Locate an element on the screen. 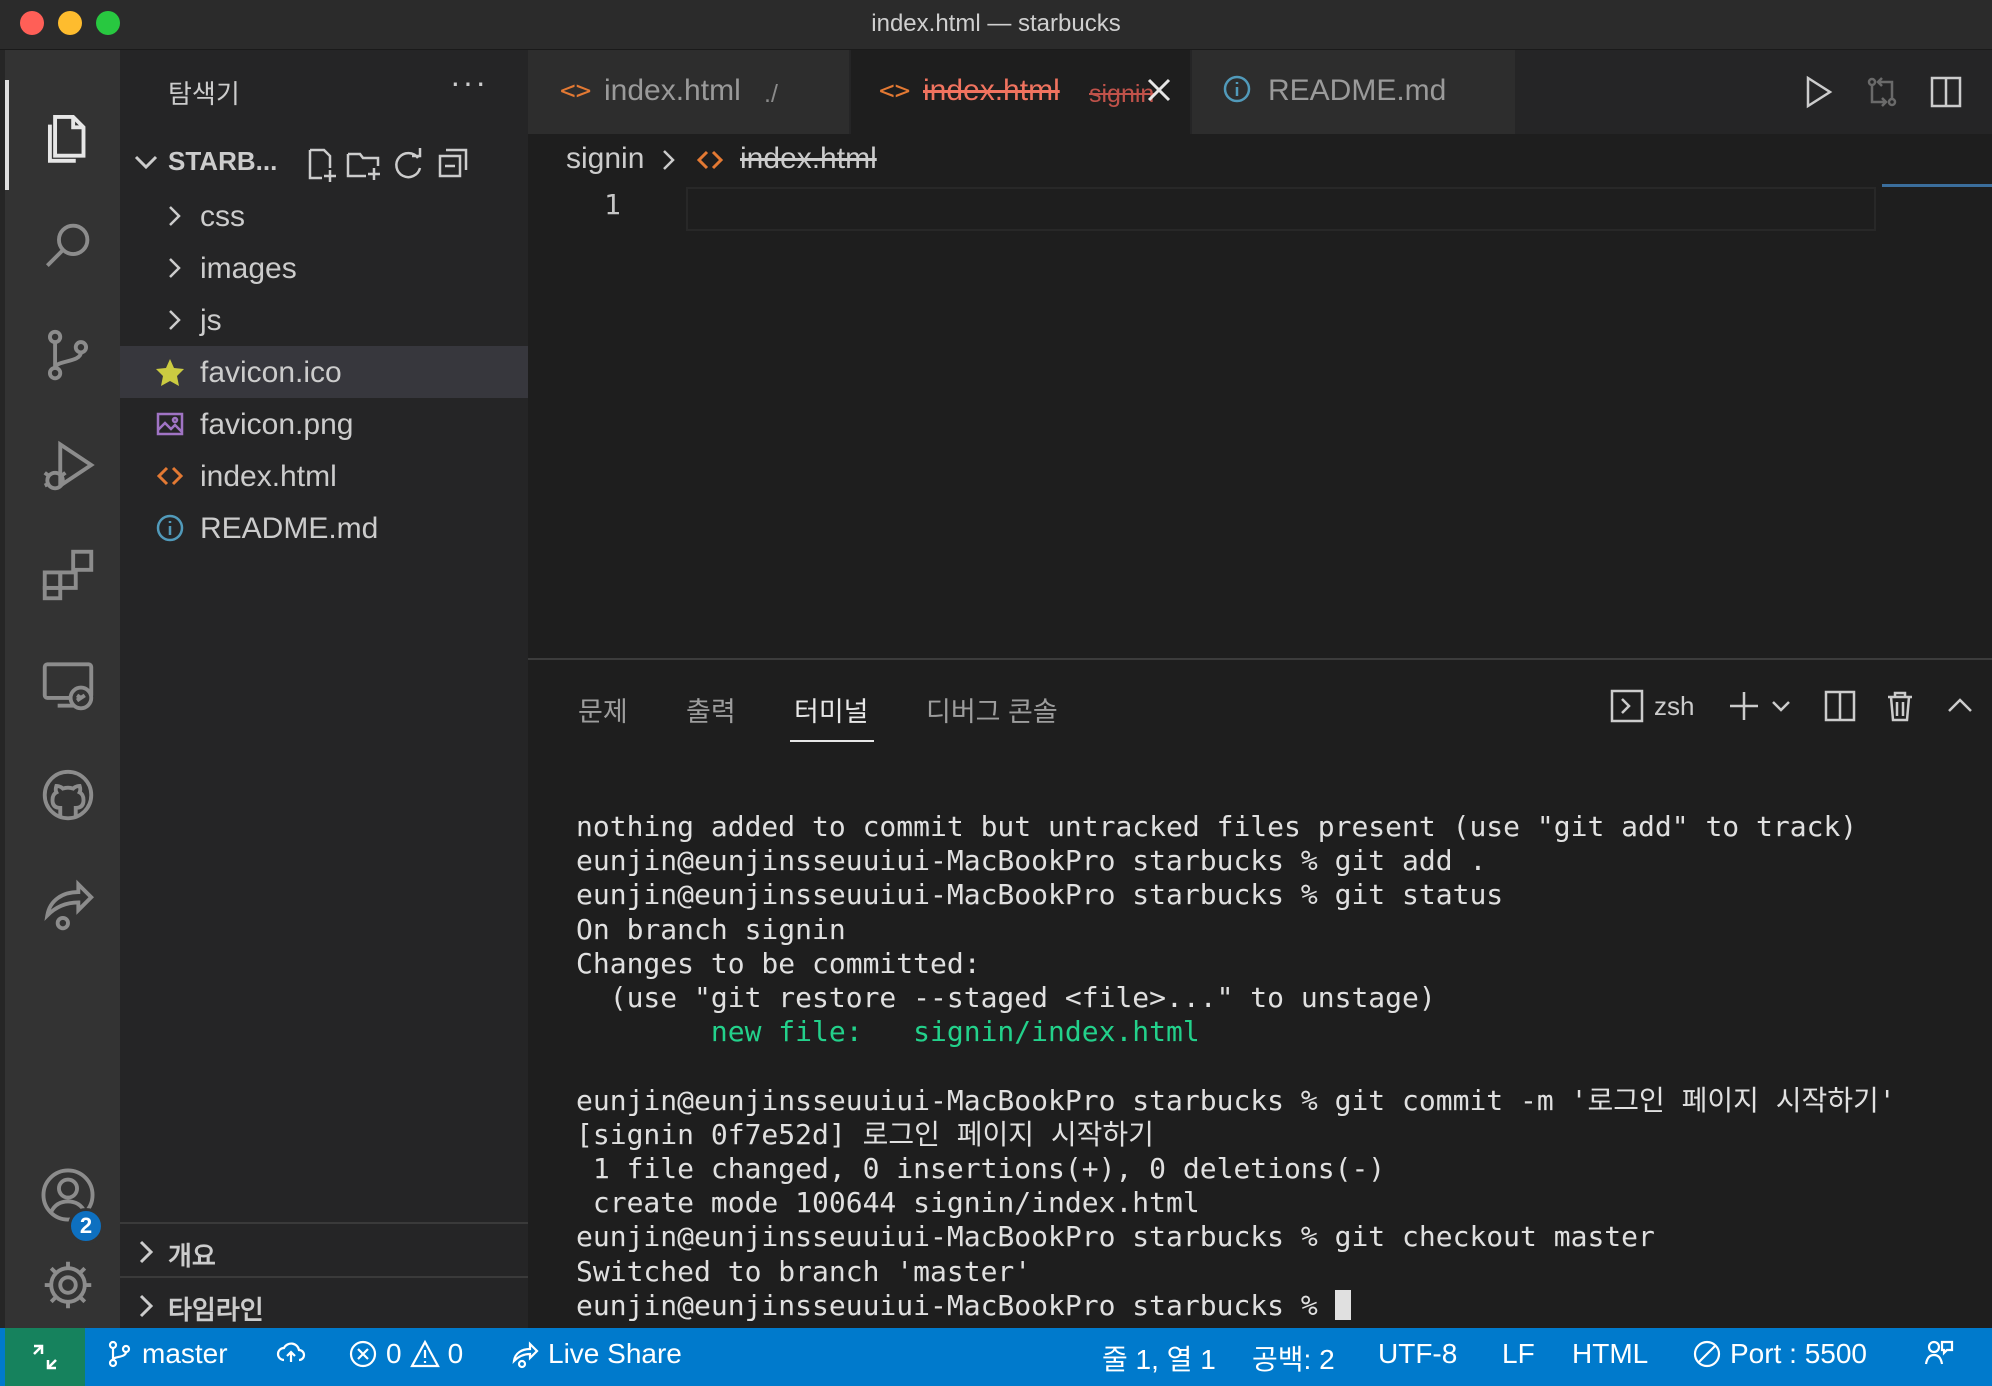 The image size is (1992, 1386). feedback-button is located at coordinates (1939, 1353).